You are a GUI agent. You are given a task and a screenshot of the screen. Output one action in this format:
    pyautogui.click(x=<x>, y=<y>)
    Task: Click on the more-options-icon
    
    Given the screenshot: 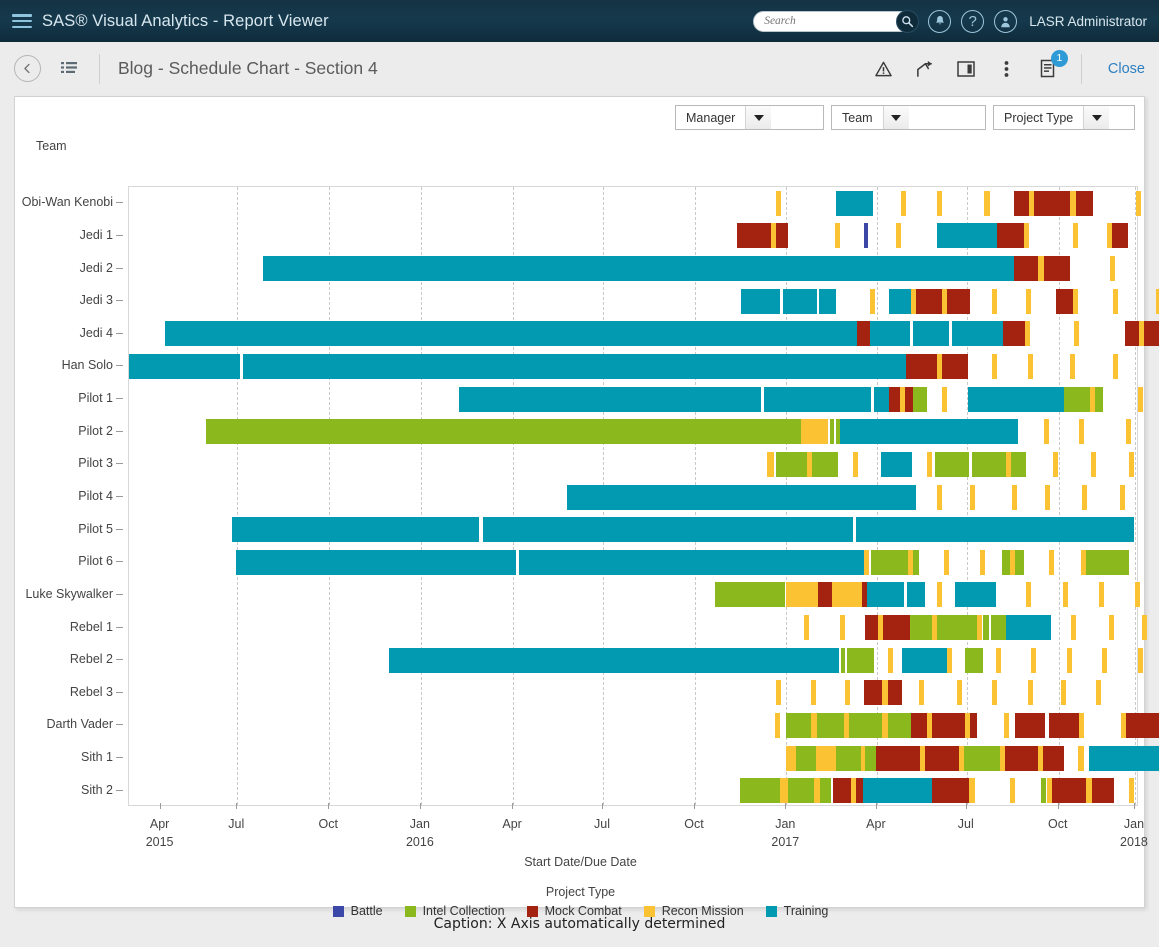 What is the action you would take?
    pyautogui.click(x=1007, y=69)
    